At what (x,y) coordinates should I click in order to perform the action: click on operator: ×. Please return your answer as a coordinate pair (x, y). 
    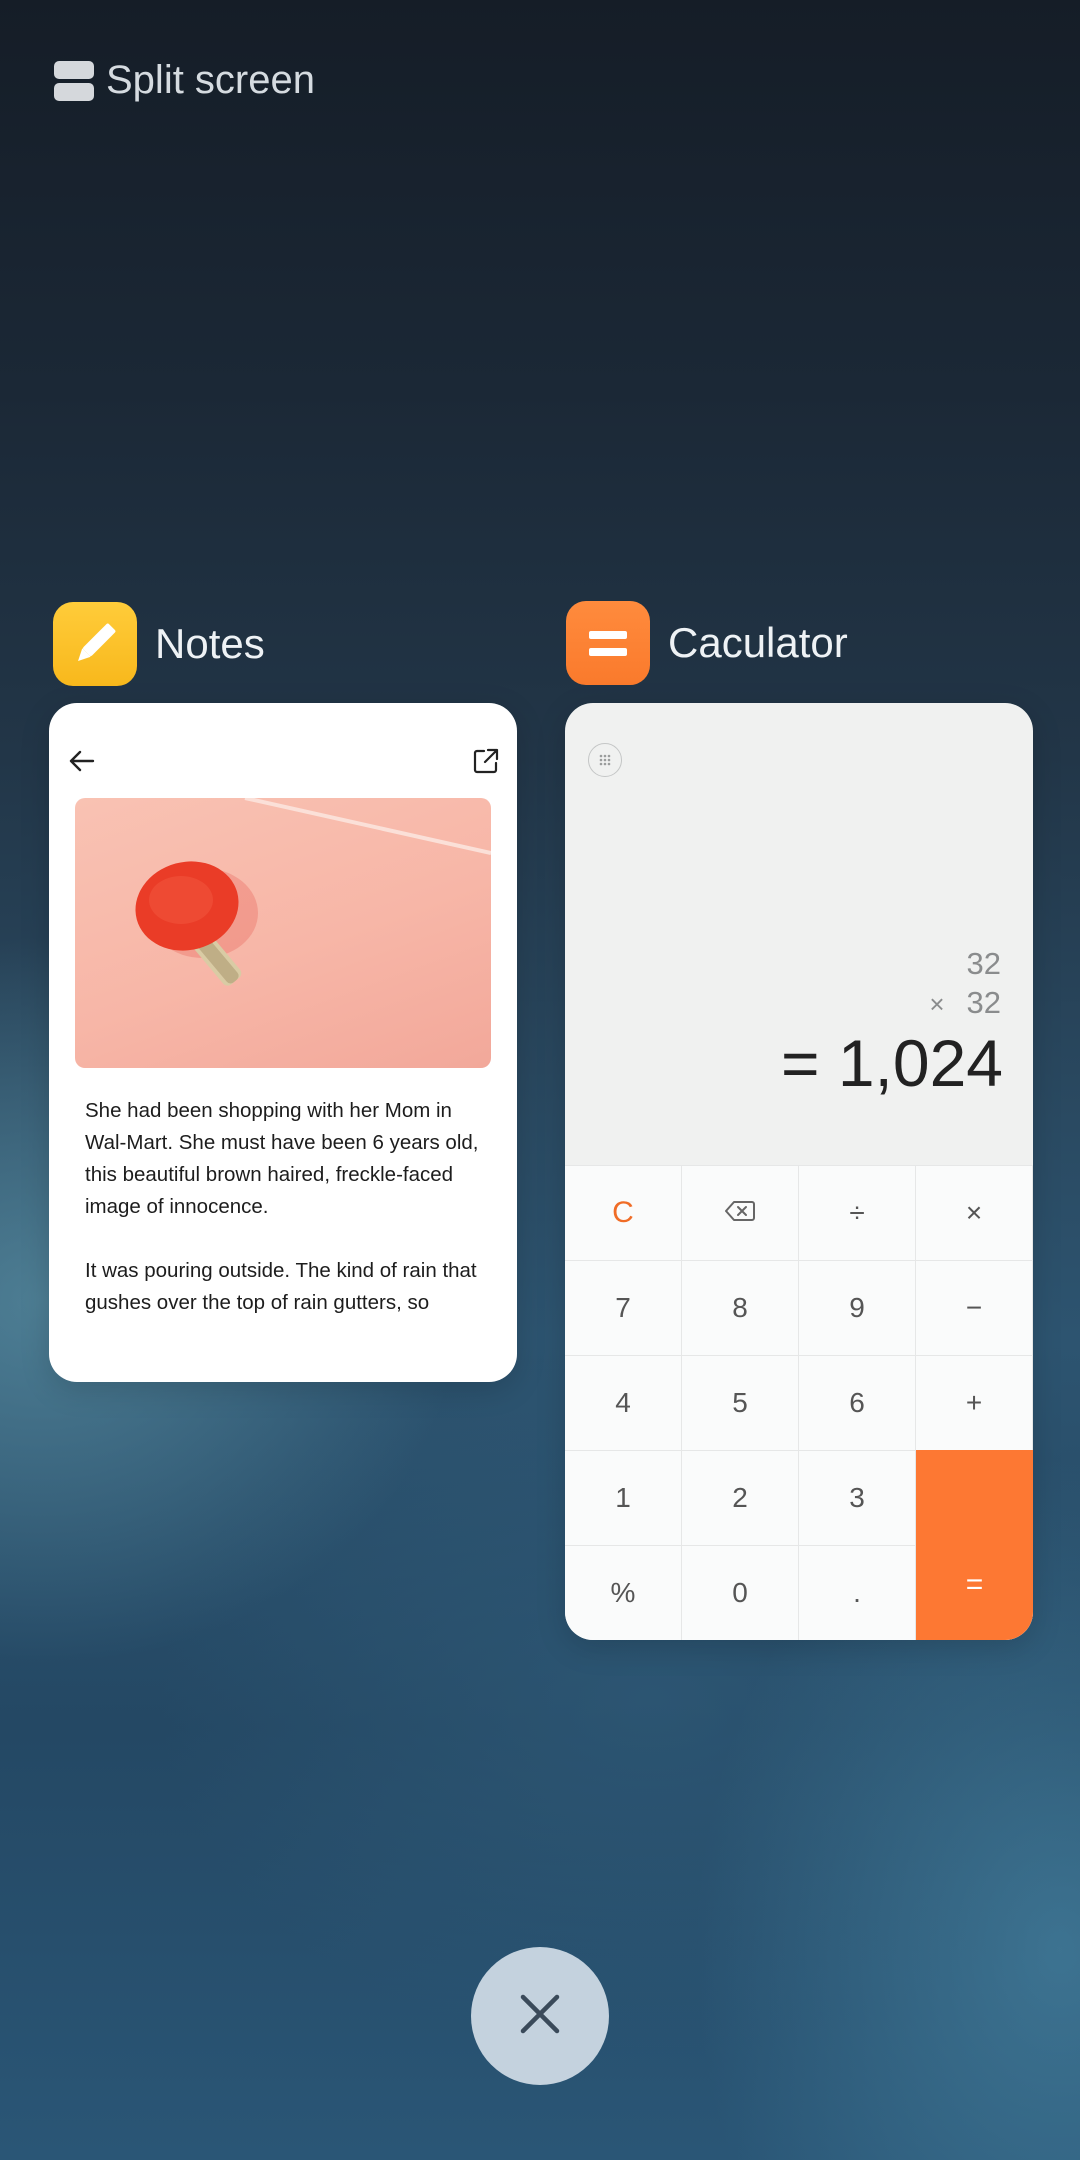
    Looking at the image, I should click on (937, 1004).